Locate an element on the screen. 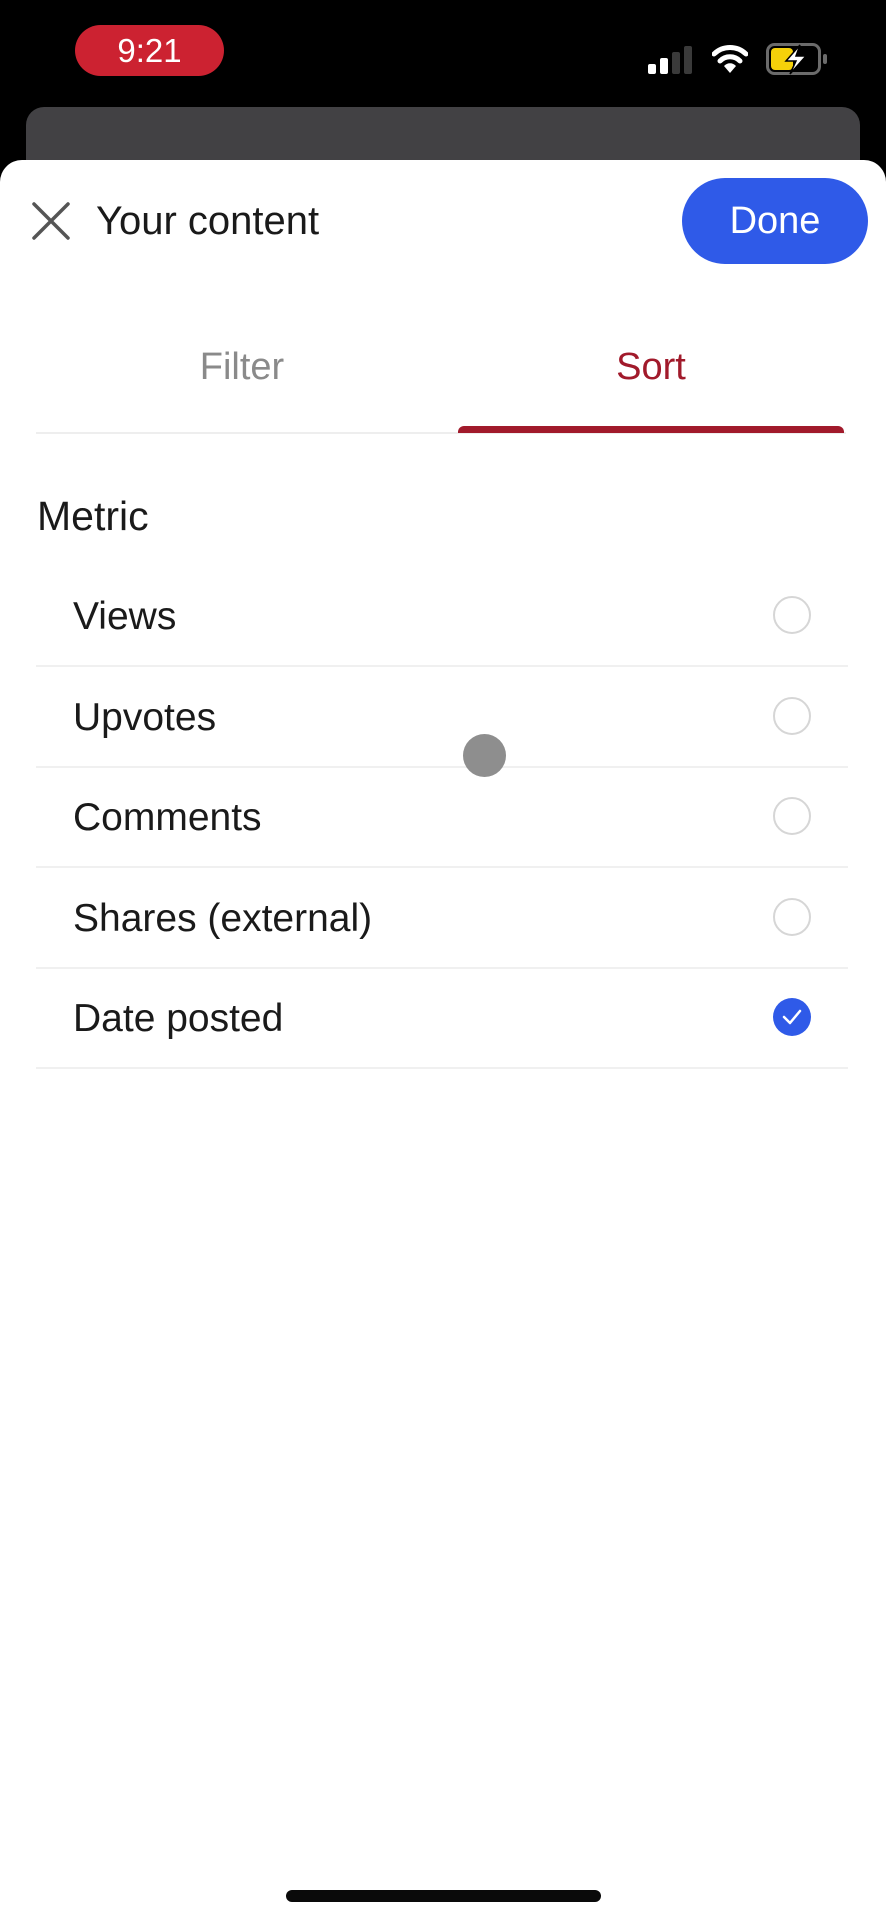 The height and width of the screenshot is (1920, 886). sort-option-views: Views is located at coordinates (442, 617).